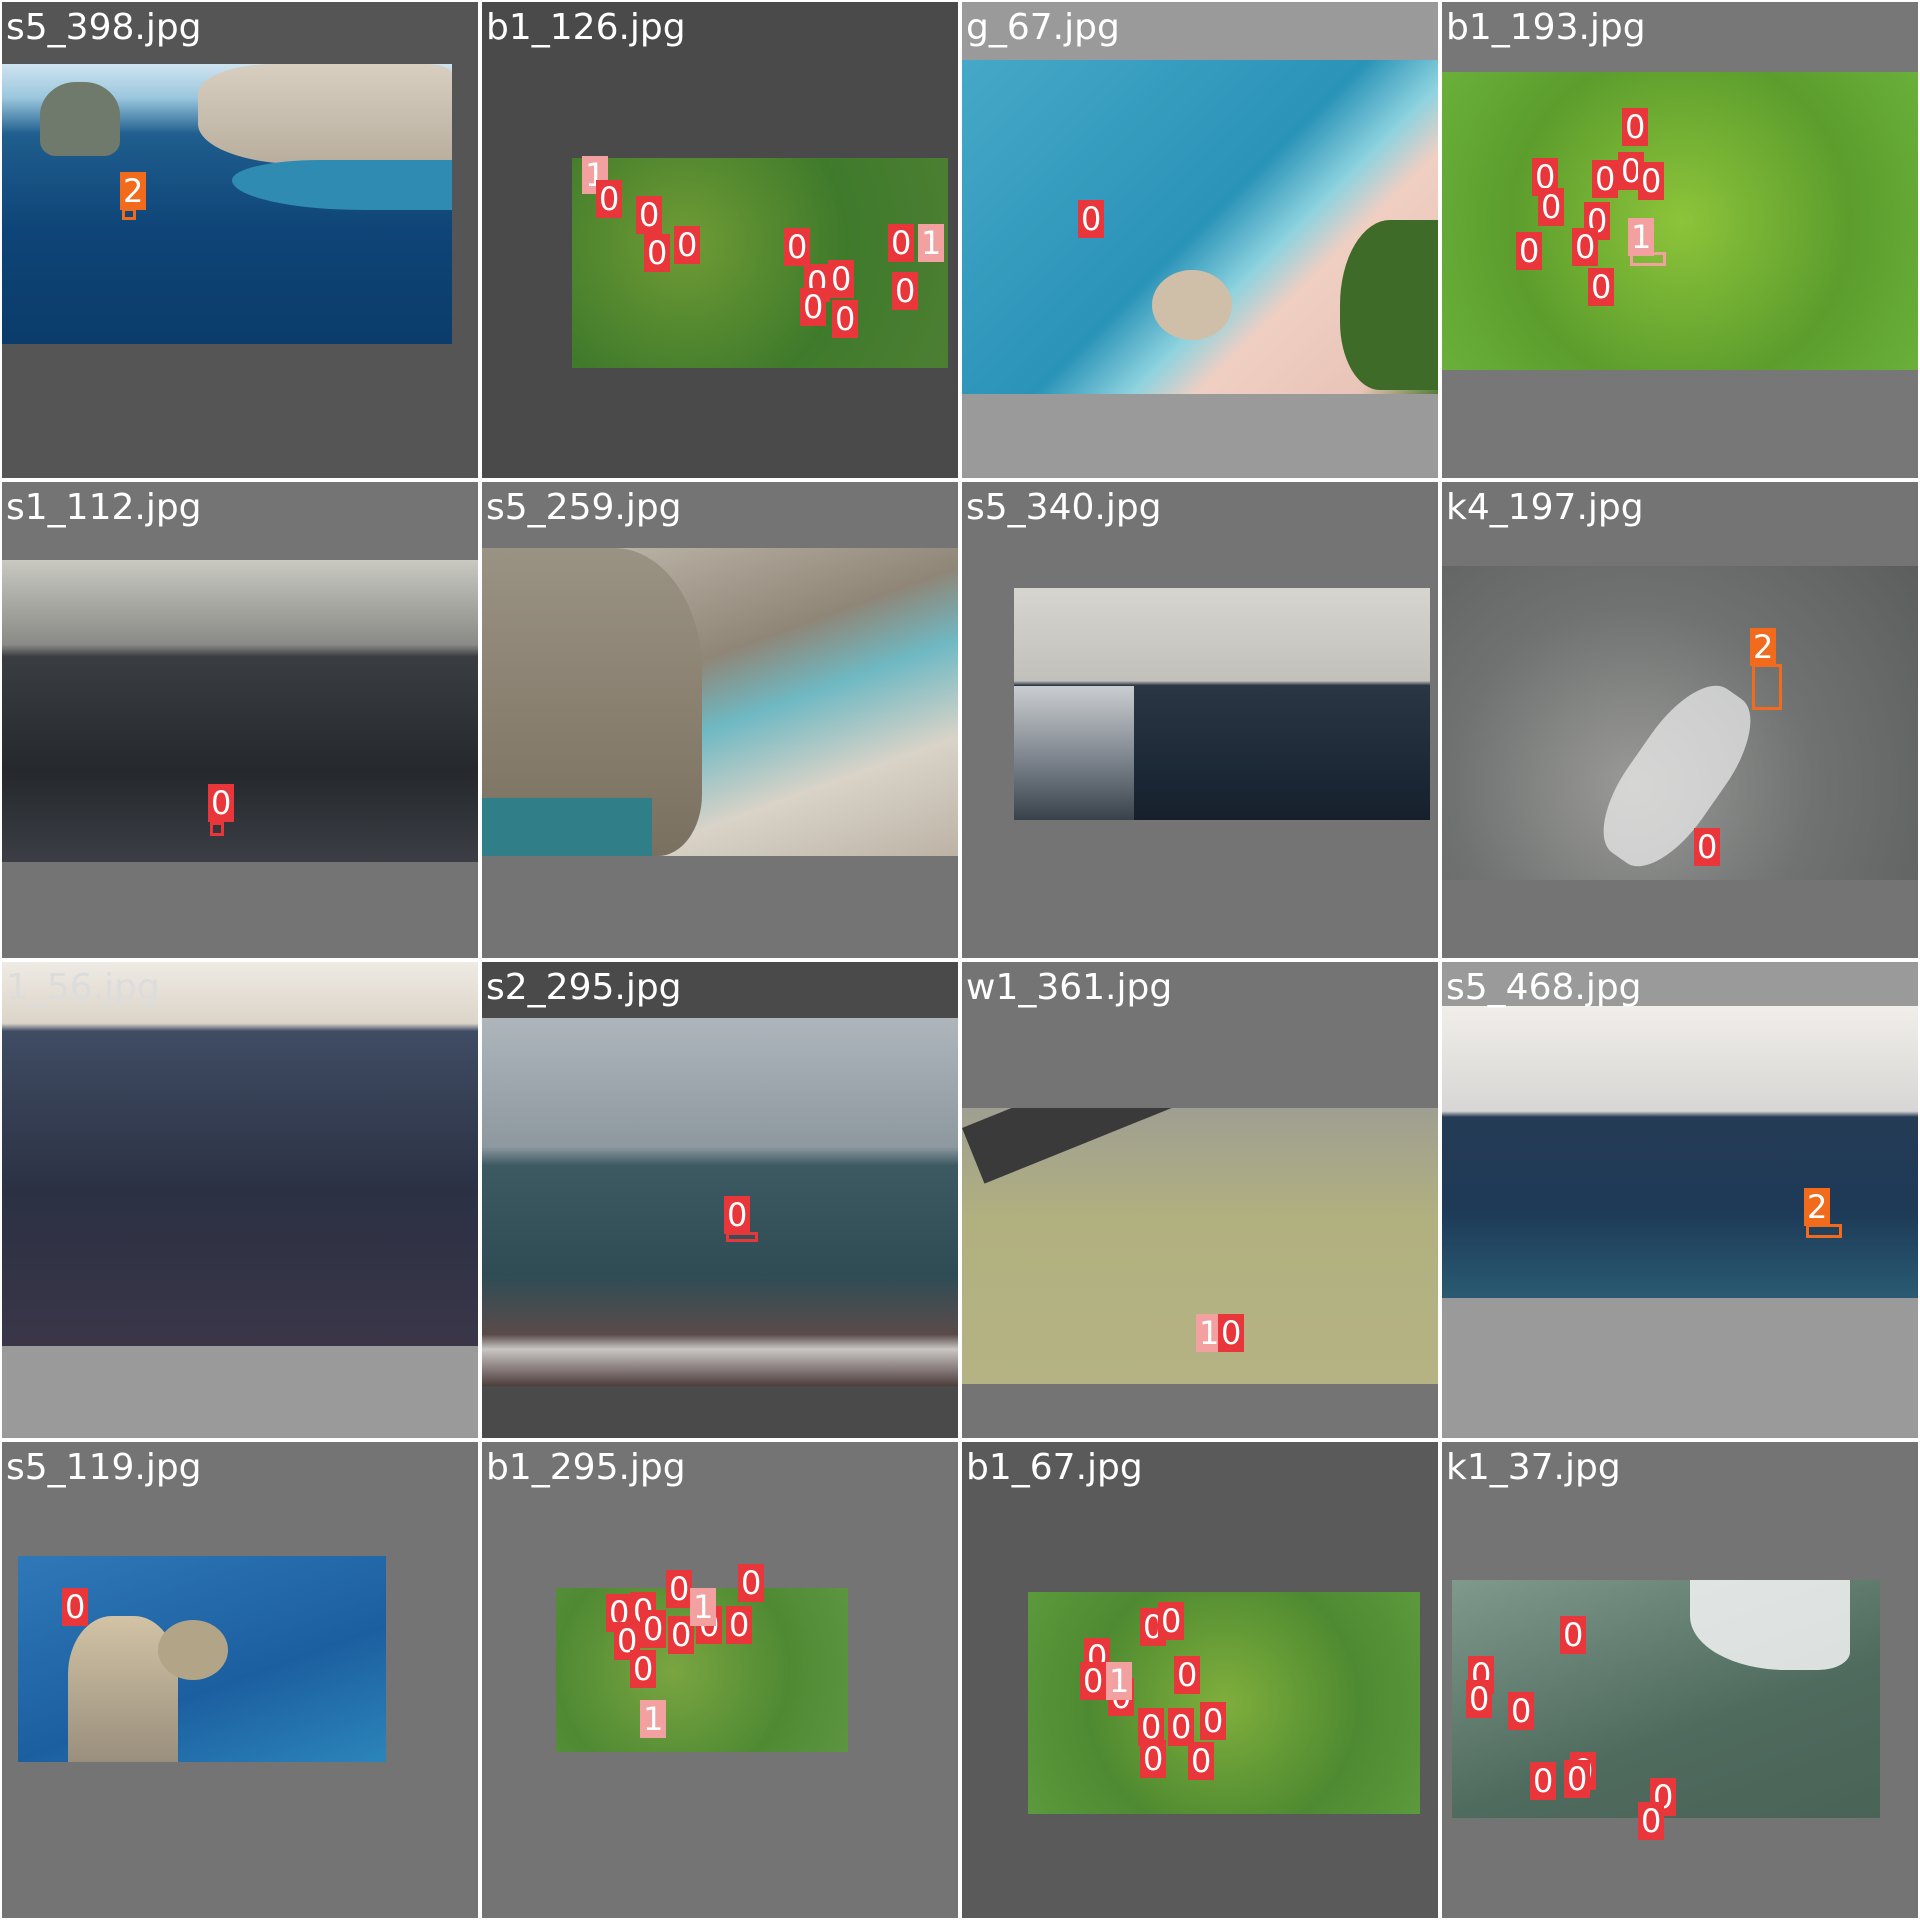  What do you see at coordinates (104, 27) in the screenshot?
I see `tile-filename: s5_398.jpg` at bounding box center [104, 27].